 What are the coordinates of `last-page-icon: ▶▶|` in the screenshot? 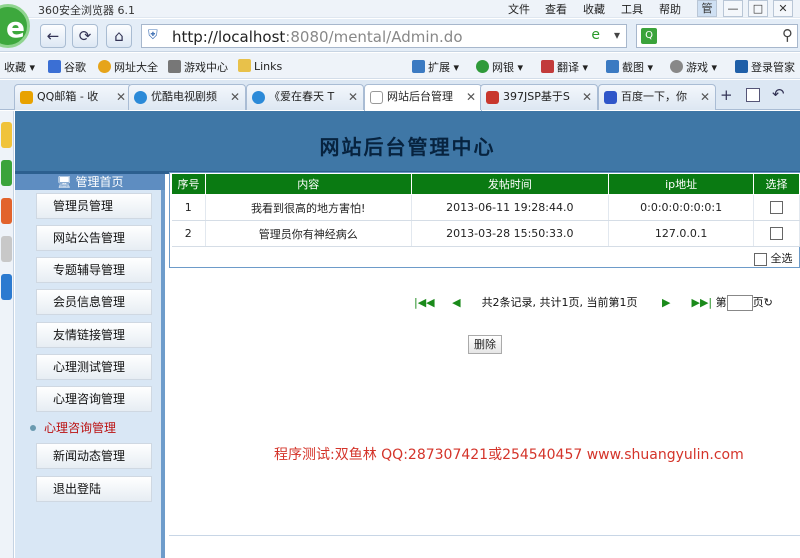 It's located at (701, 302).